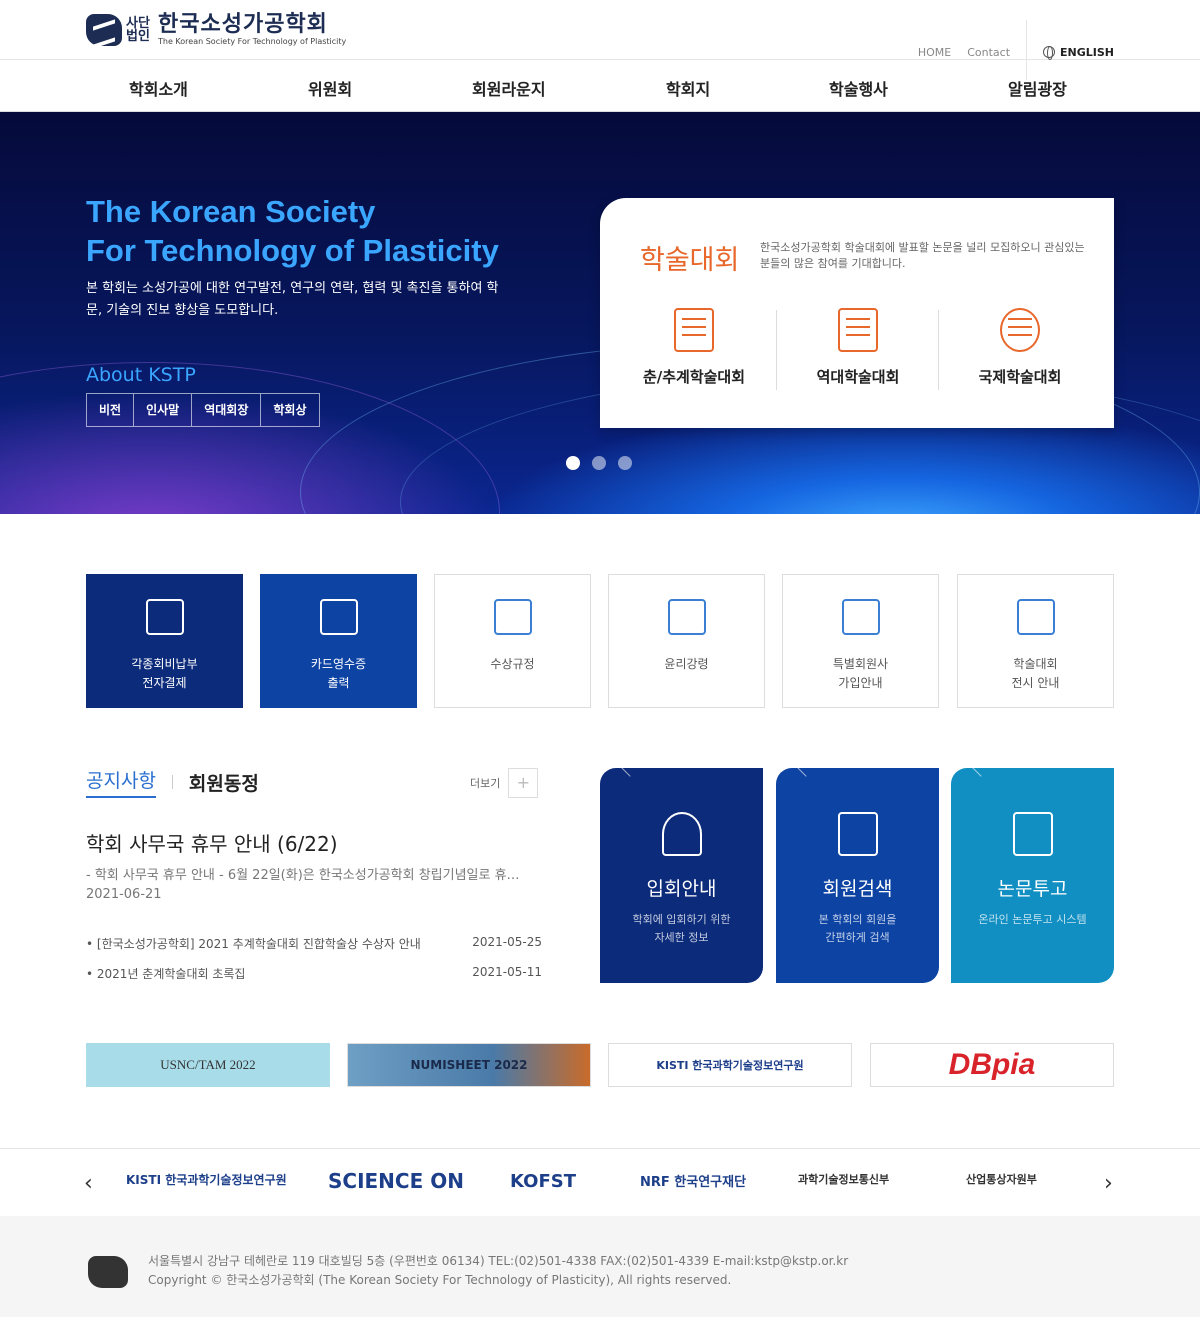 The width and height of the screenshot is (1200, 1317). What do you see at coordinates (1049, 53) in the screenshot?
I see `globe-icon` at bounding box center [1049, 53].